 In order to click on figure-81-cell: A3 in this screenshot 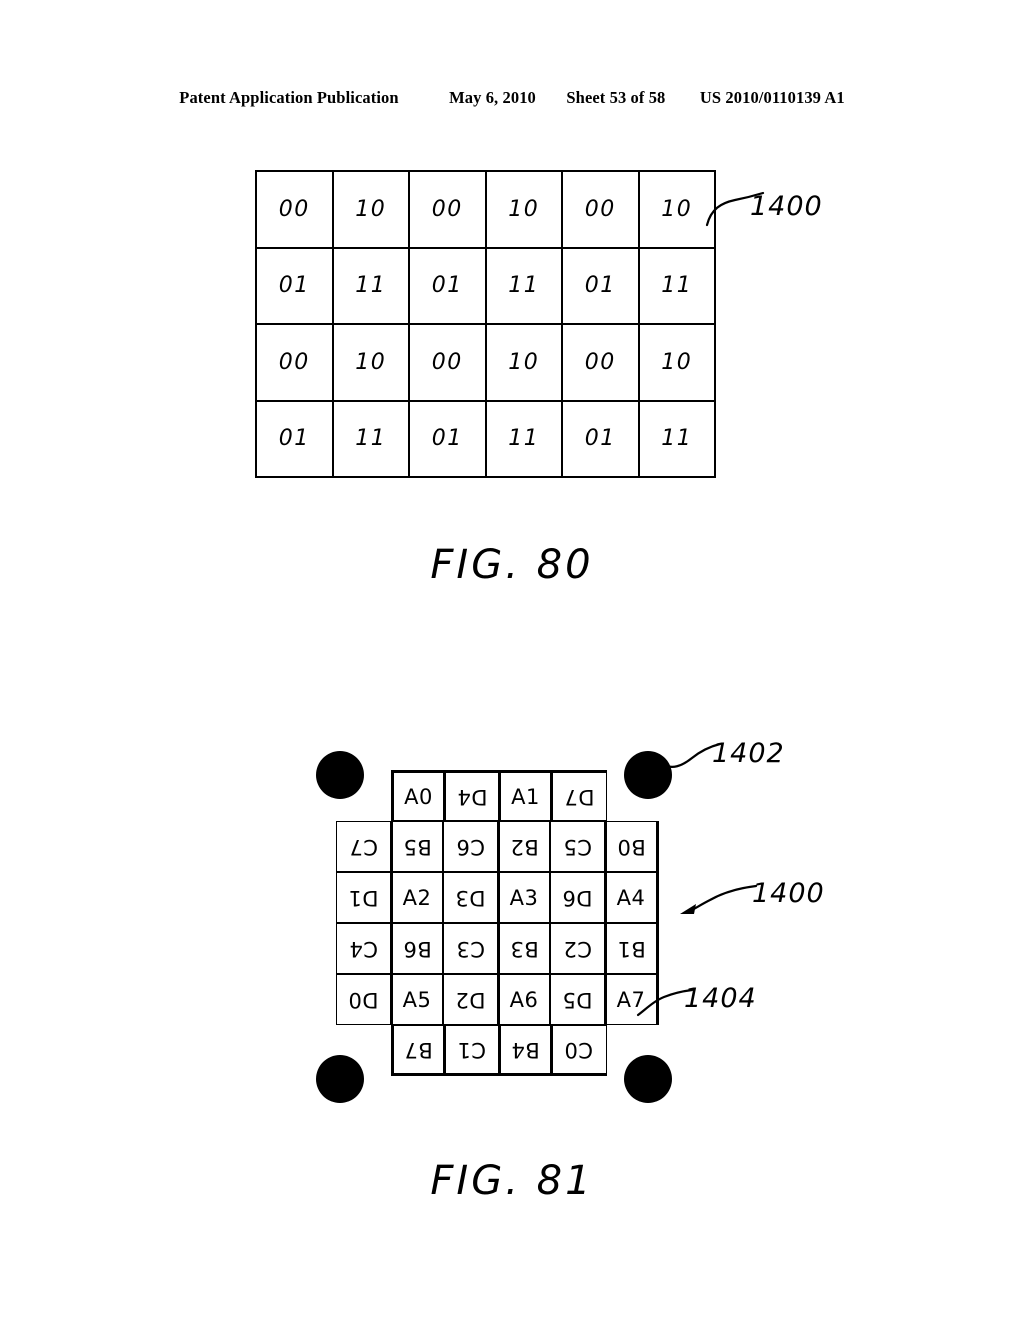, I will do `click(524, 897)`.